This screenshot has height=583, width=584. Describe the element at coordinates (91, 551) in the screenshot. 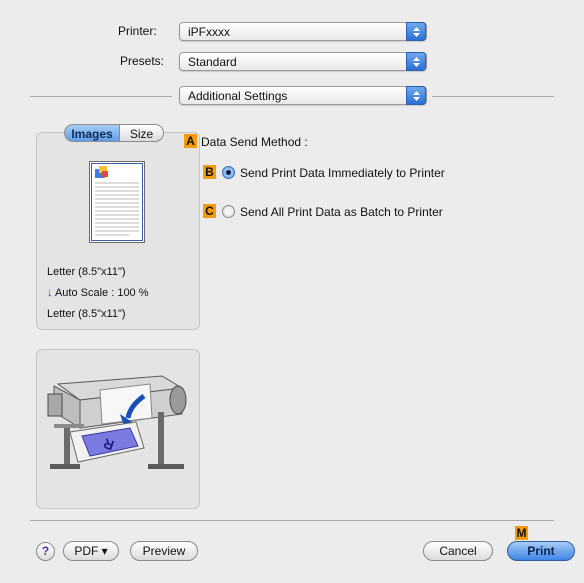

I see `pdf-button: PDF ▾` at that location.